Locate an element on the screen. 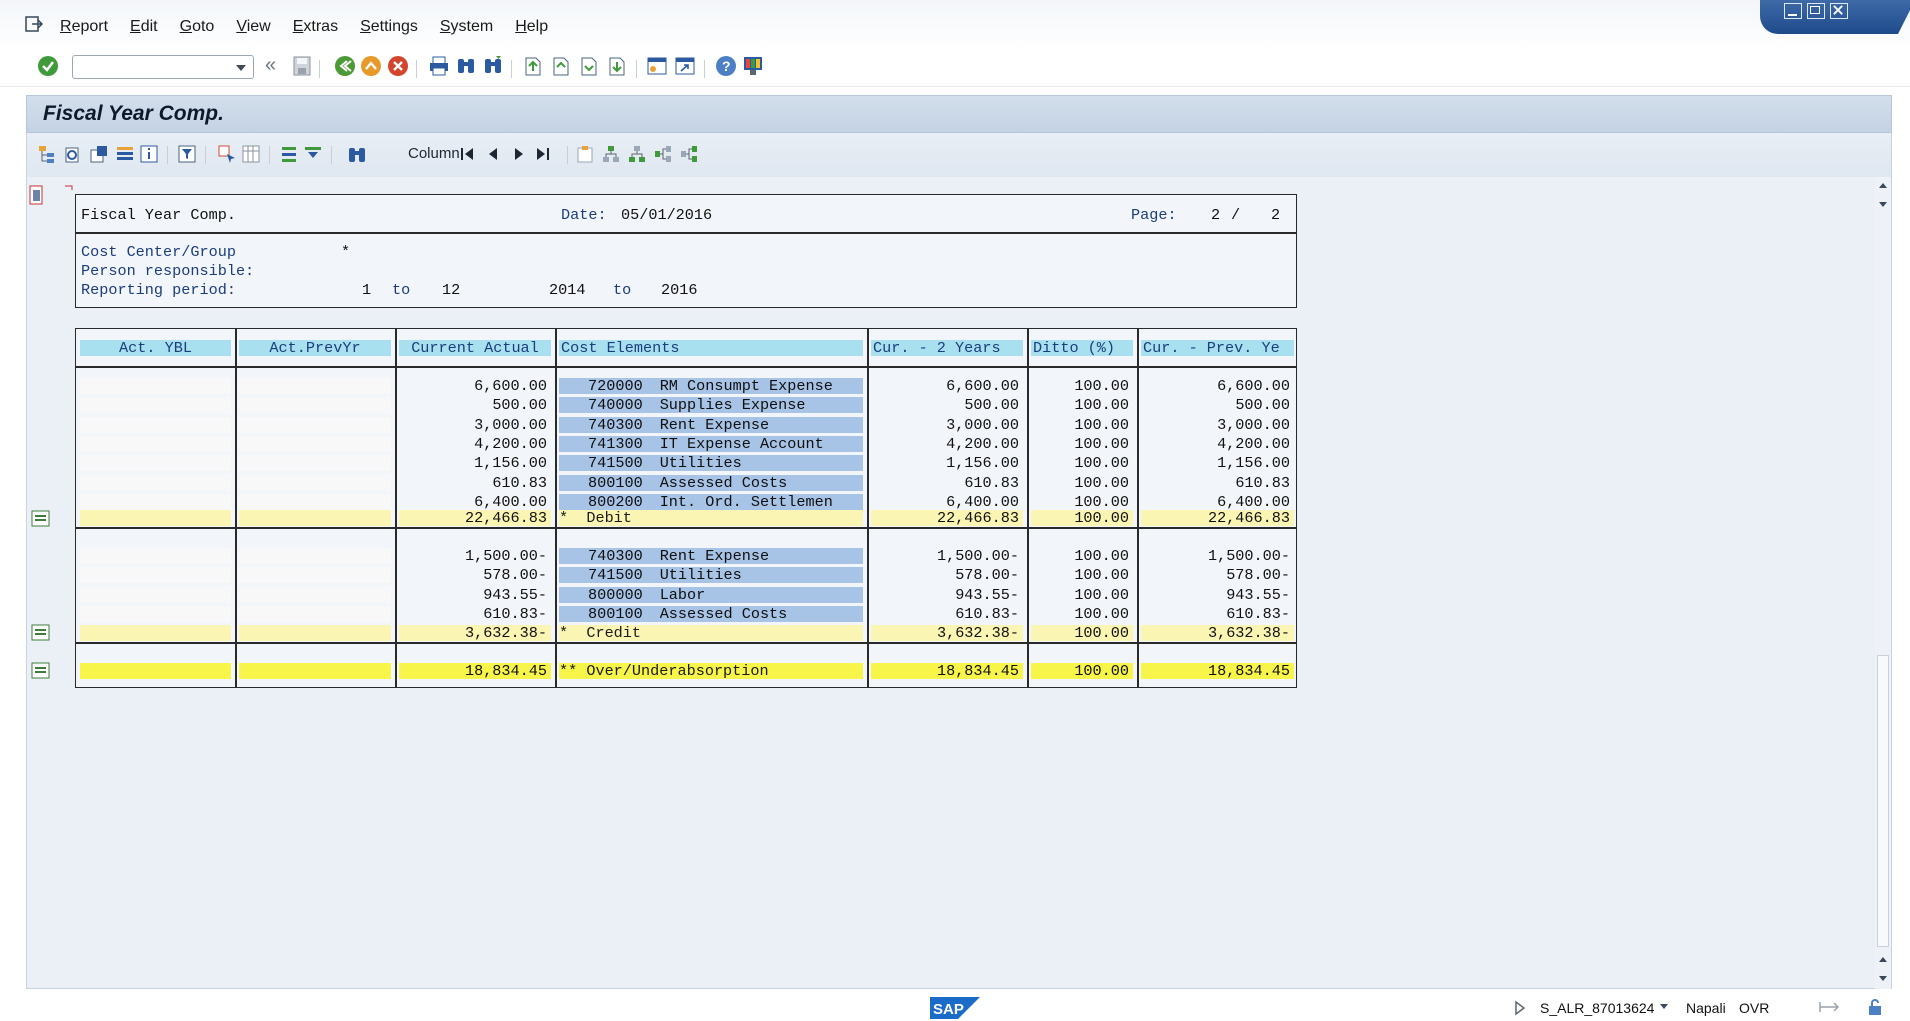 This screenshot has height=1021, width=1910. status-dropdown-icon is located at coordinates (1664, 1007).